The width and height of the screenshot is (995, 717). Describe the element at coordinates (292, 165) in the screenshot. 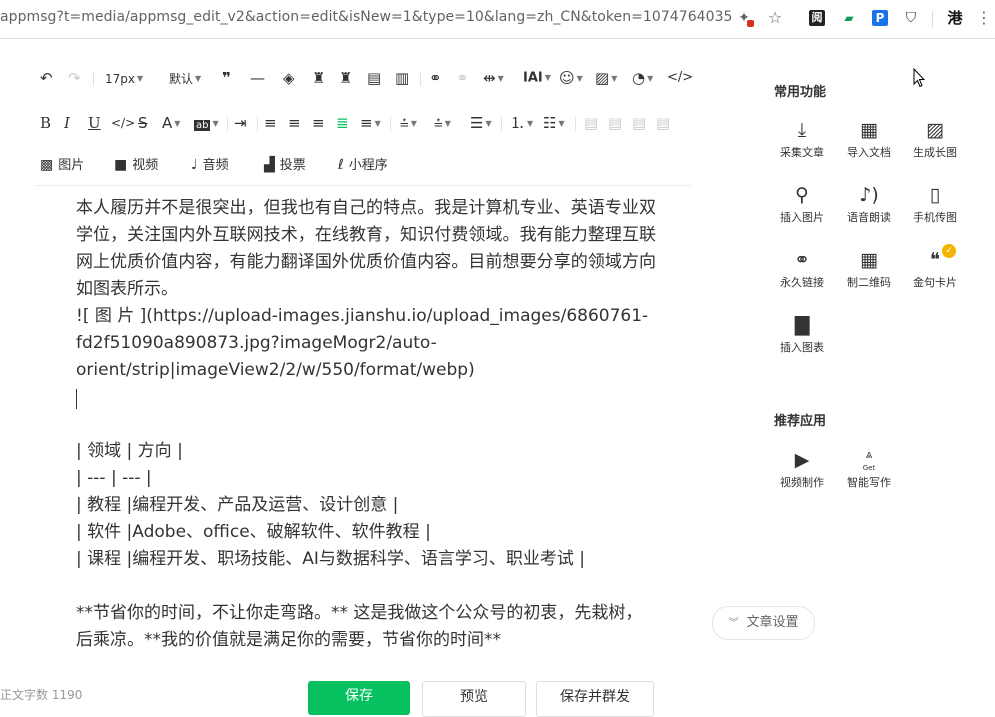

I see `insert-vote-label: 投票` at that location.